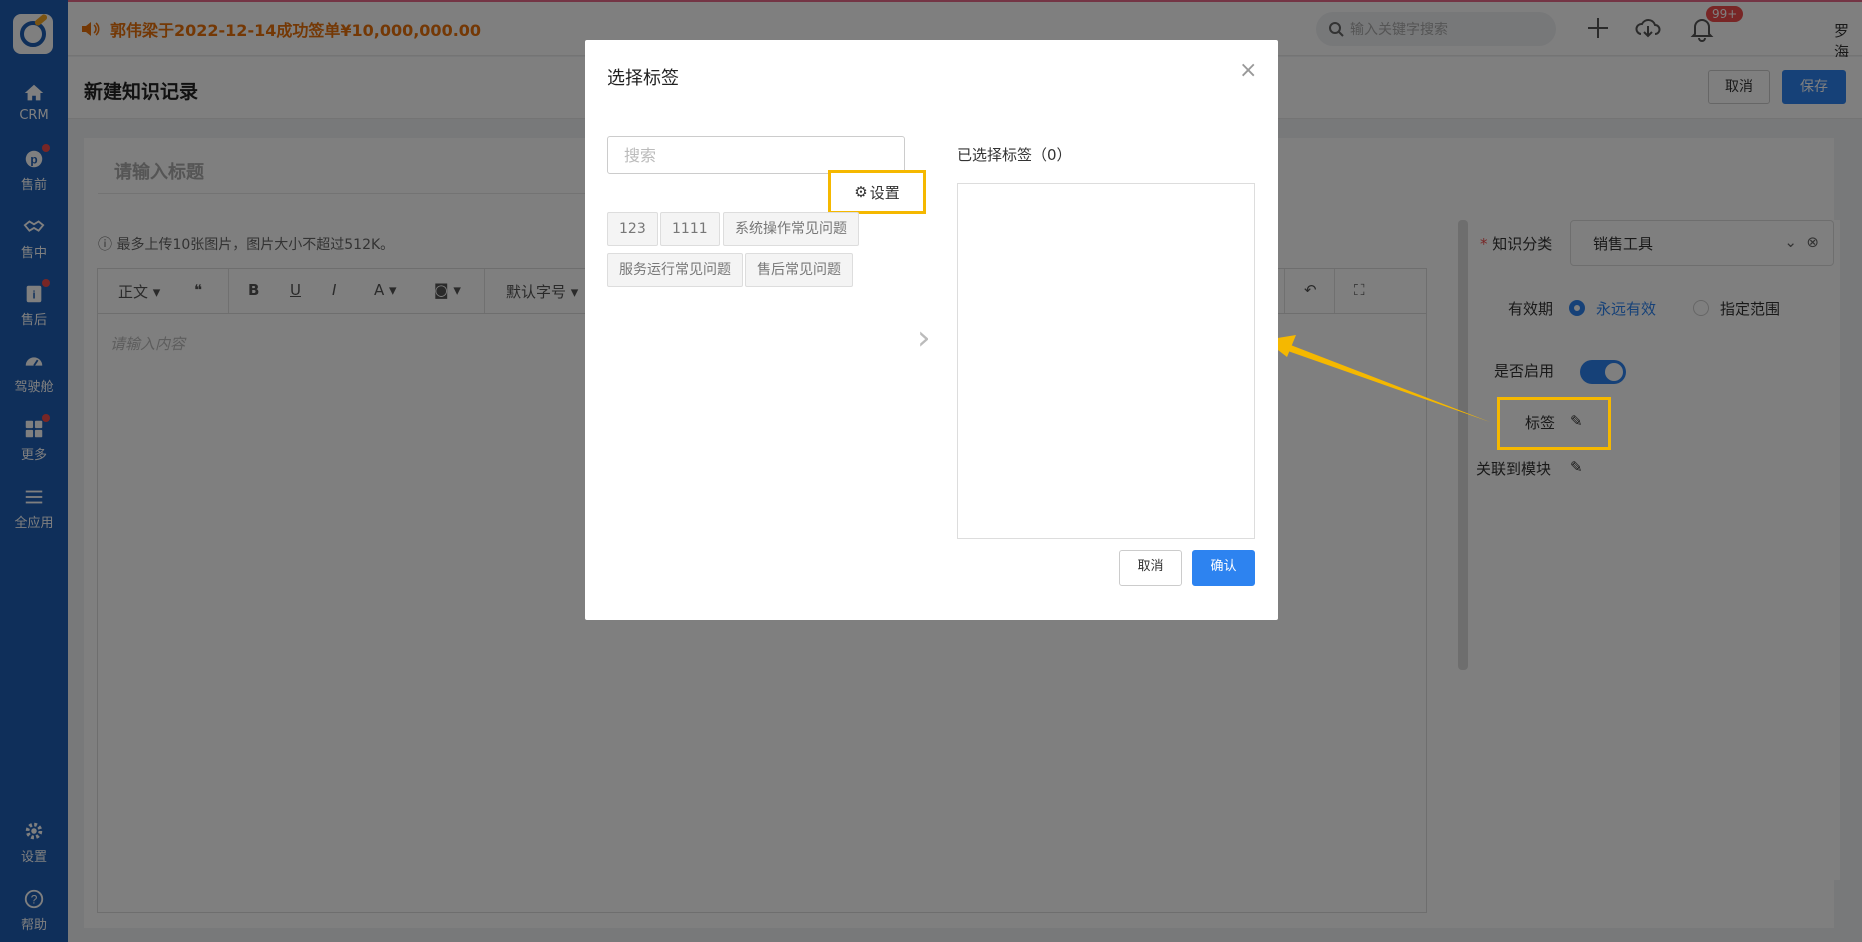 The image size is (1862, 942). Describe the element at coordinates (632, 229) in the screenshot. I see `tag-option: 123` at that location.